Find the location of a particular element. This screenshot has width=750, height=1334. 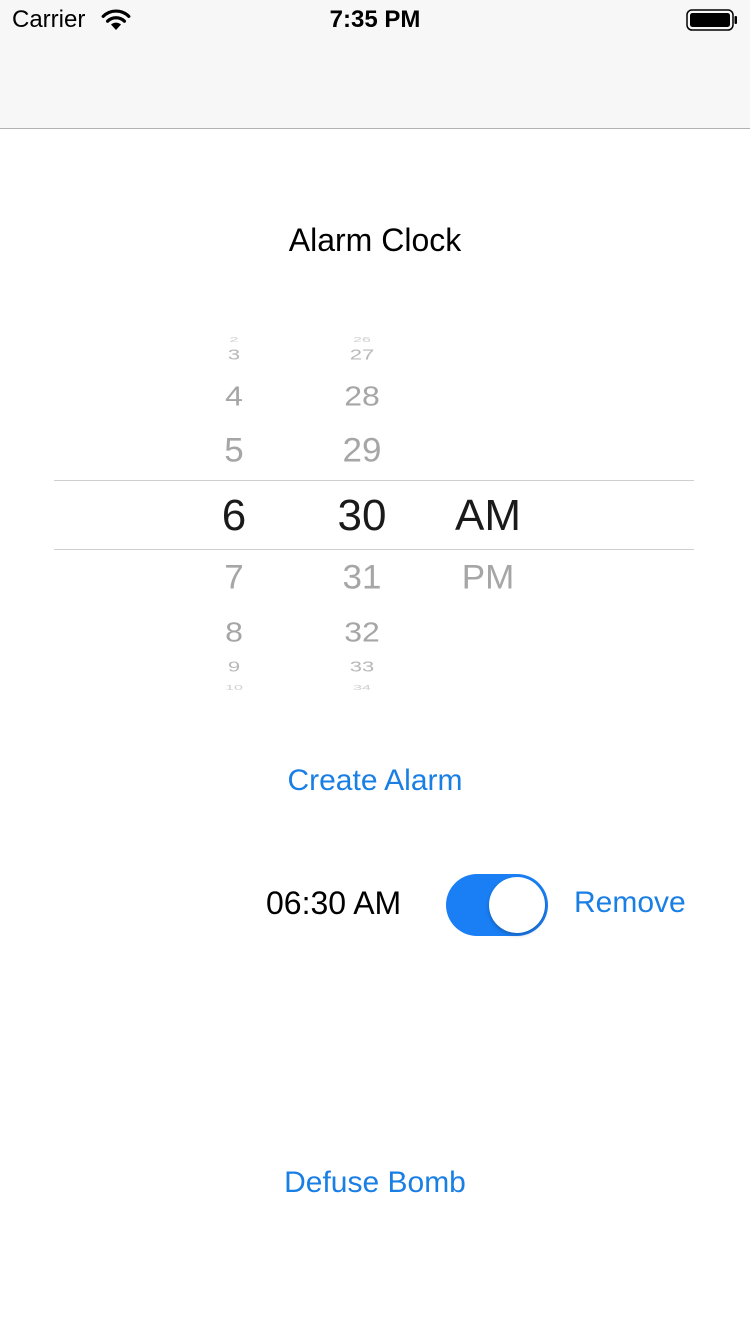

toggle-knob is located at coordinates (517, 905).